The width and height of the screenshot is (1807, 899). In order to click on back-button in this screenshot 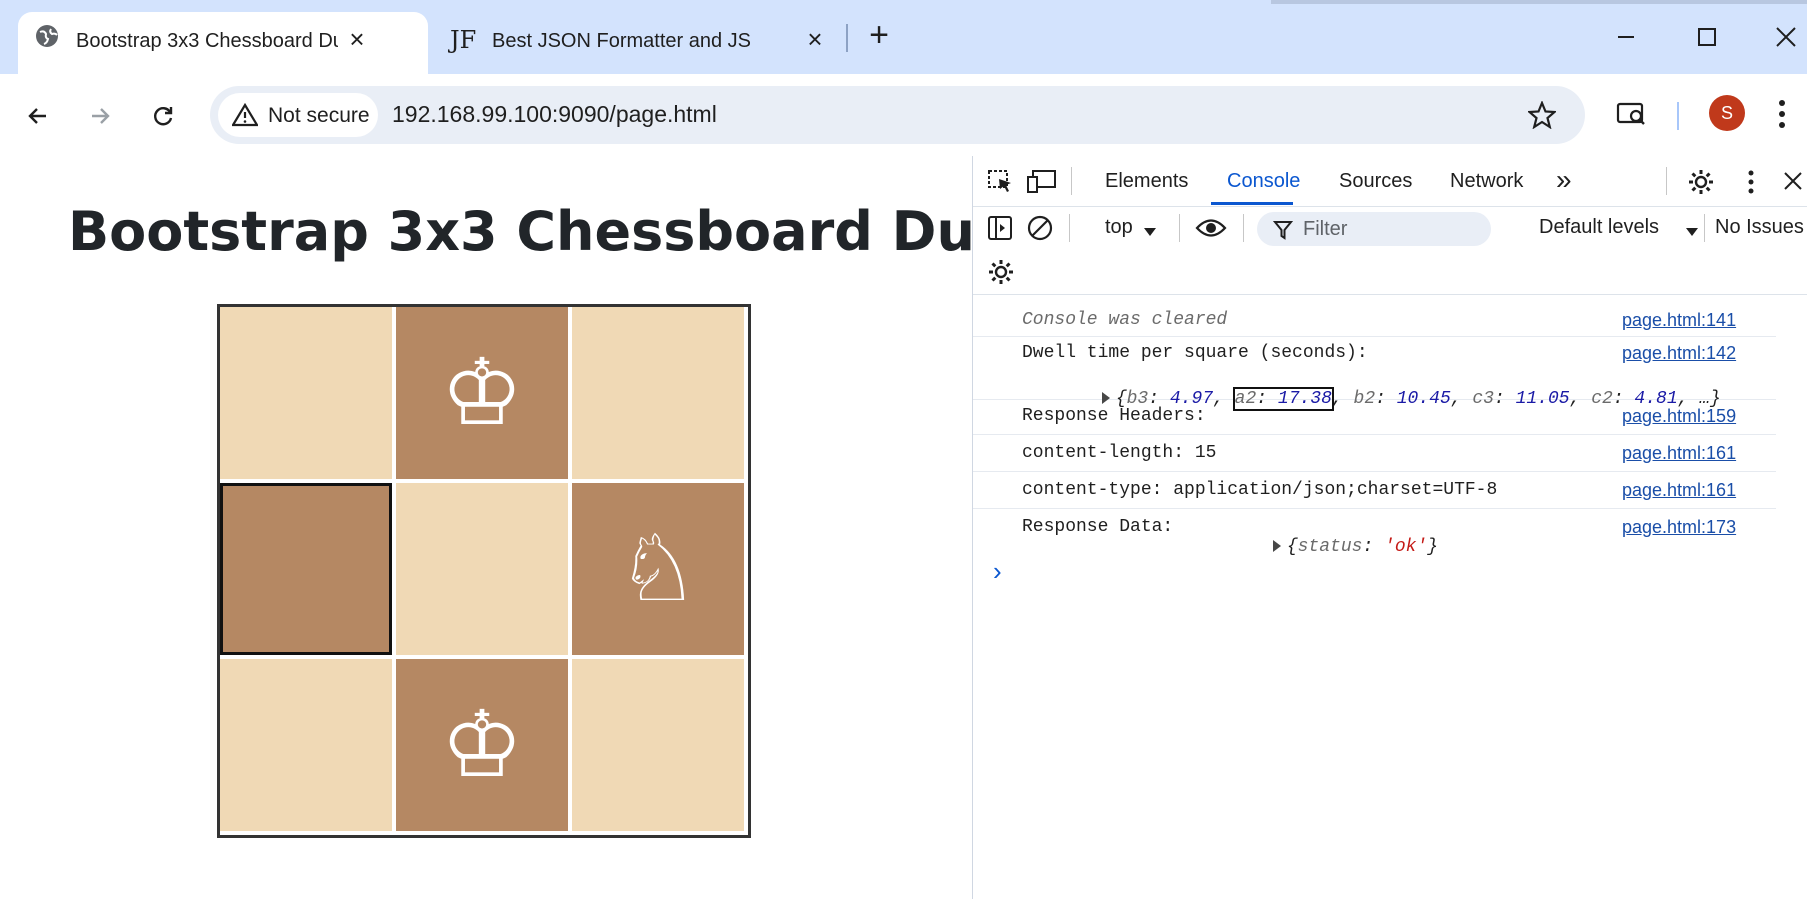, I will do `click(38, 116)`.